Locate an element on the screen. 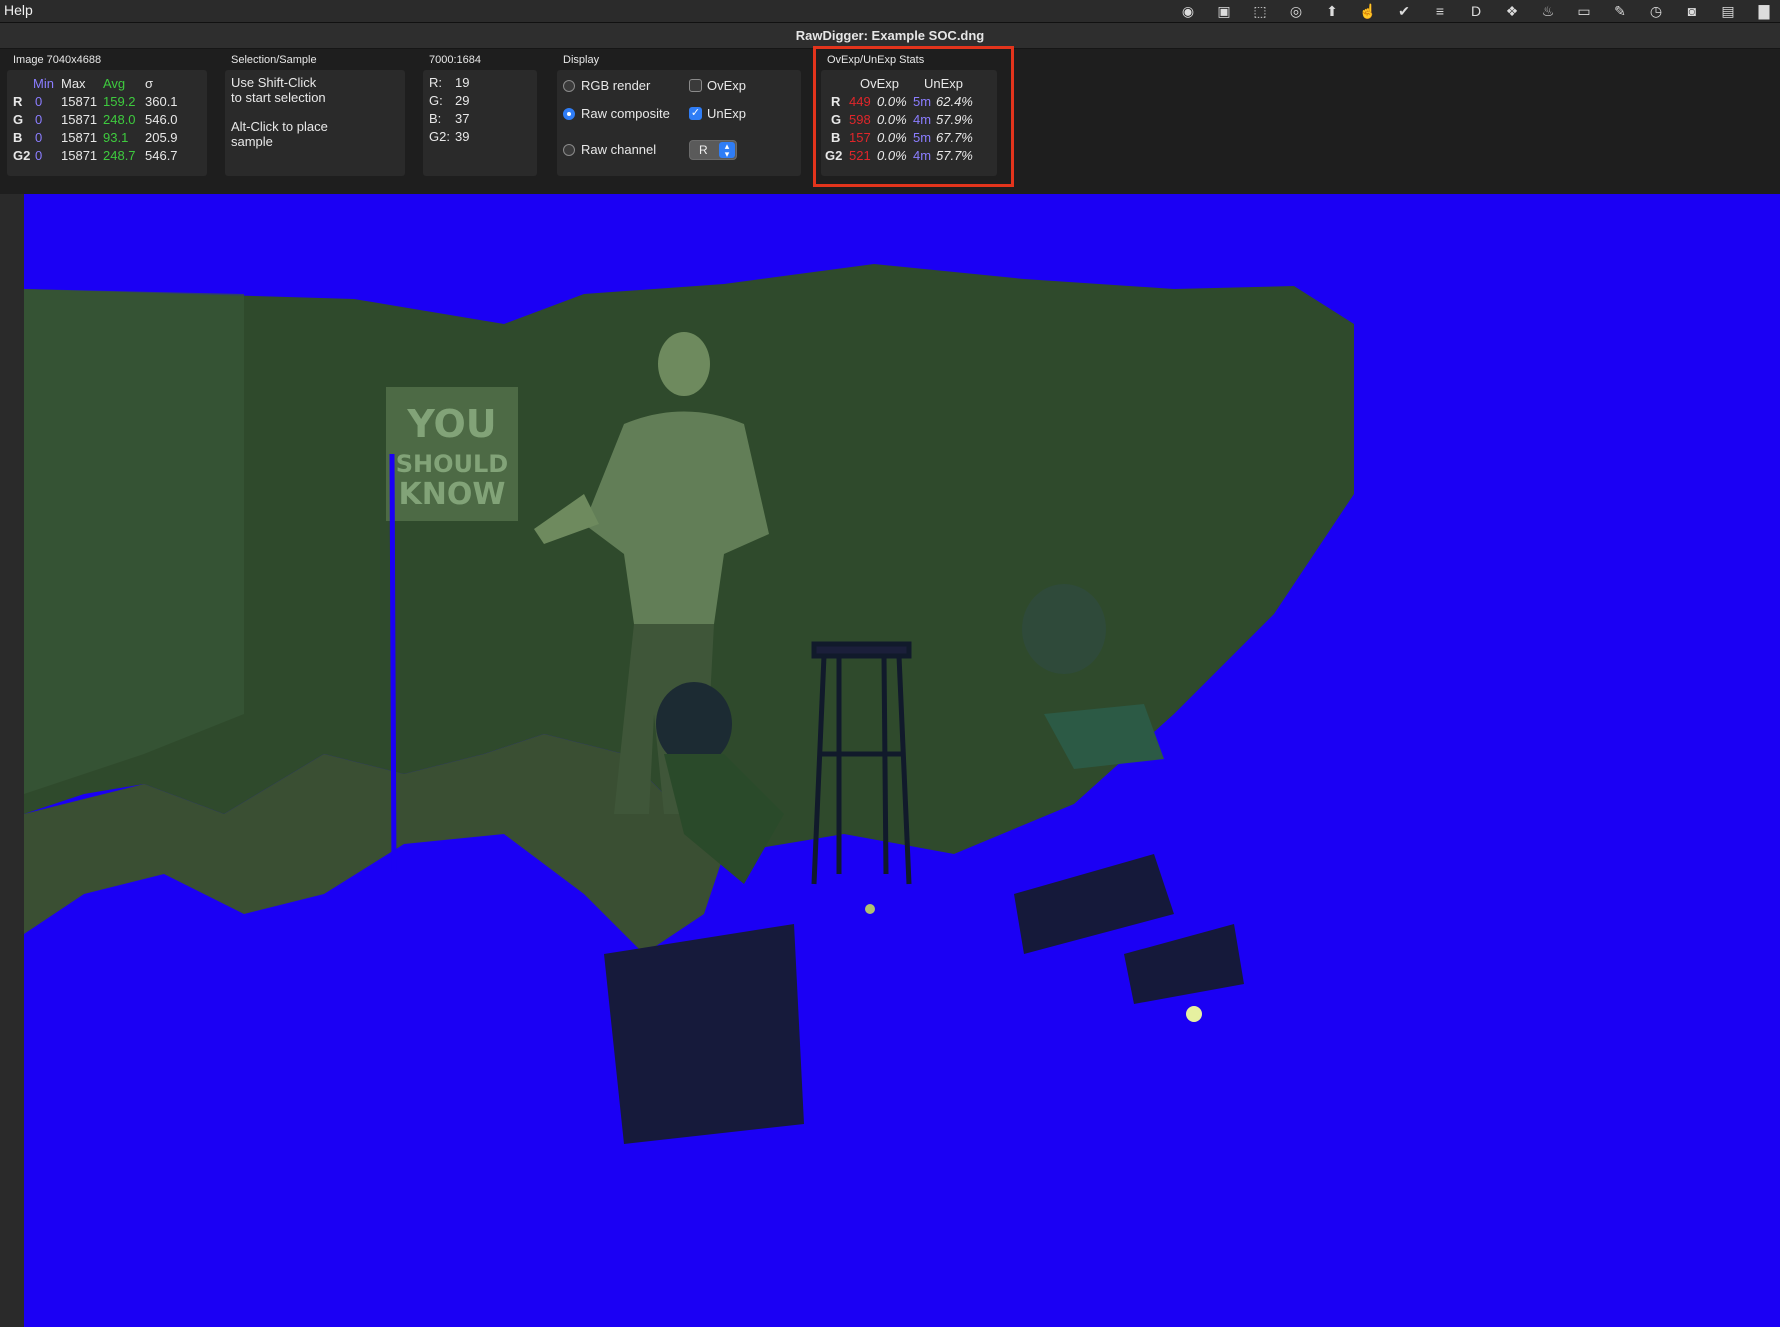 The height and width of the screenshot is (1327, 1780). checkmark-icon: ✓ is located at coordinates (695, 113).